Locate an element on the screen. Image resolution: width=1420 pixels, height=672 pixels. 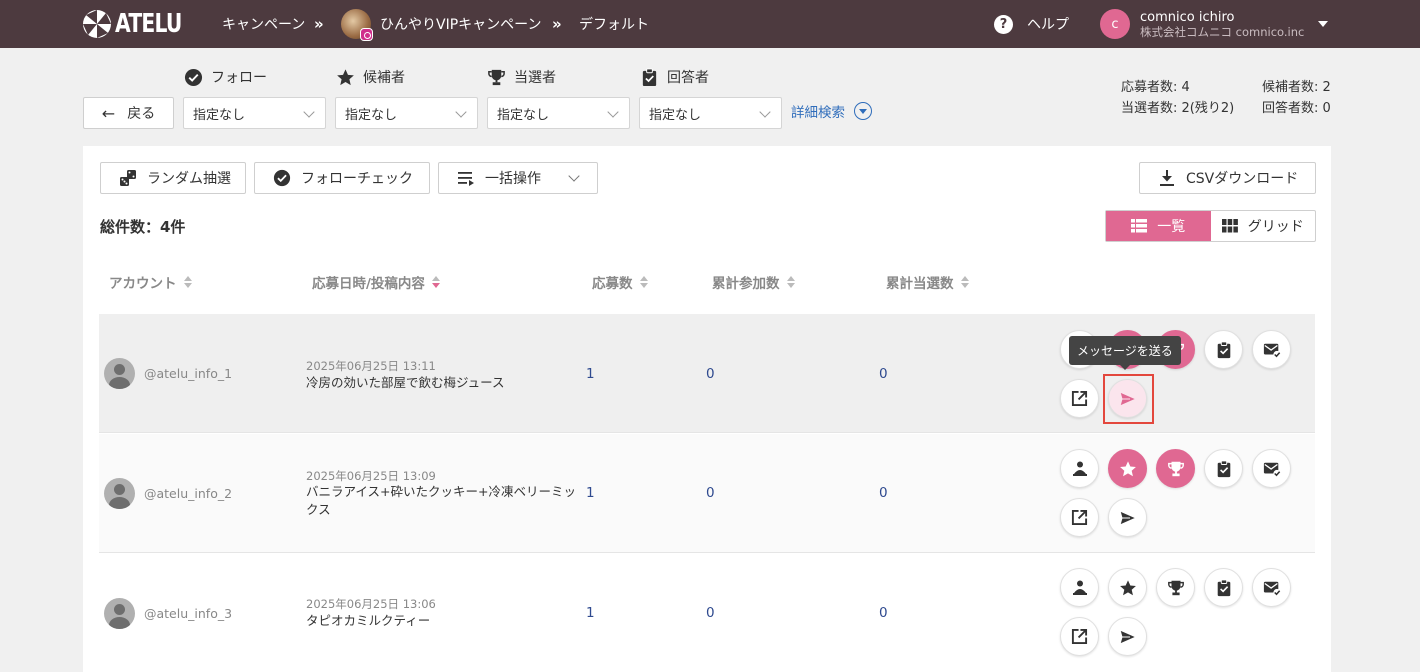
trophy-icon is located at coordinates (496, 77).